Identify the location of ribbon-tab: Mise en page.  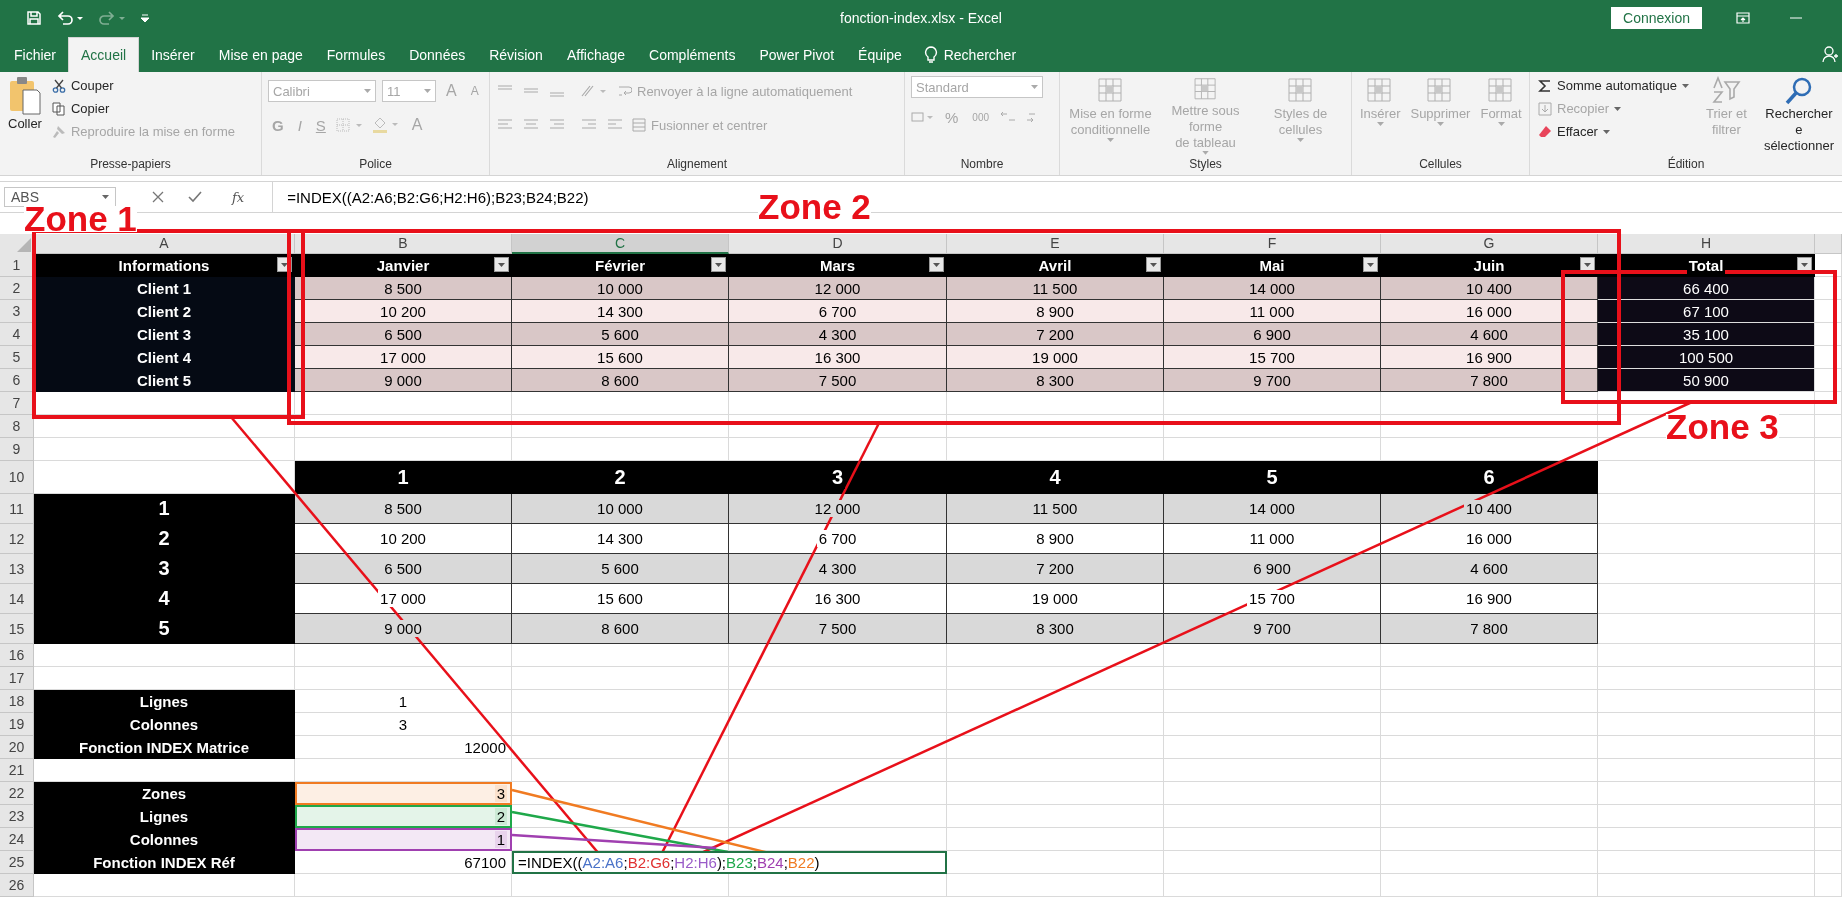
(260, 54).